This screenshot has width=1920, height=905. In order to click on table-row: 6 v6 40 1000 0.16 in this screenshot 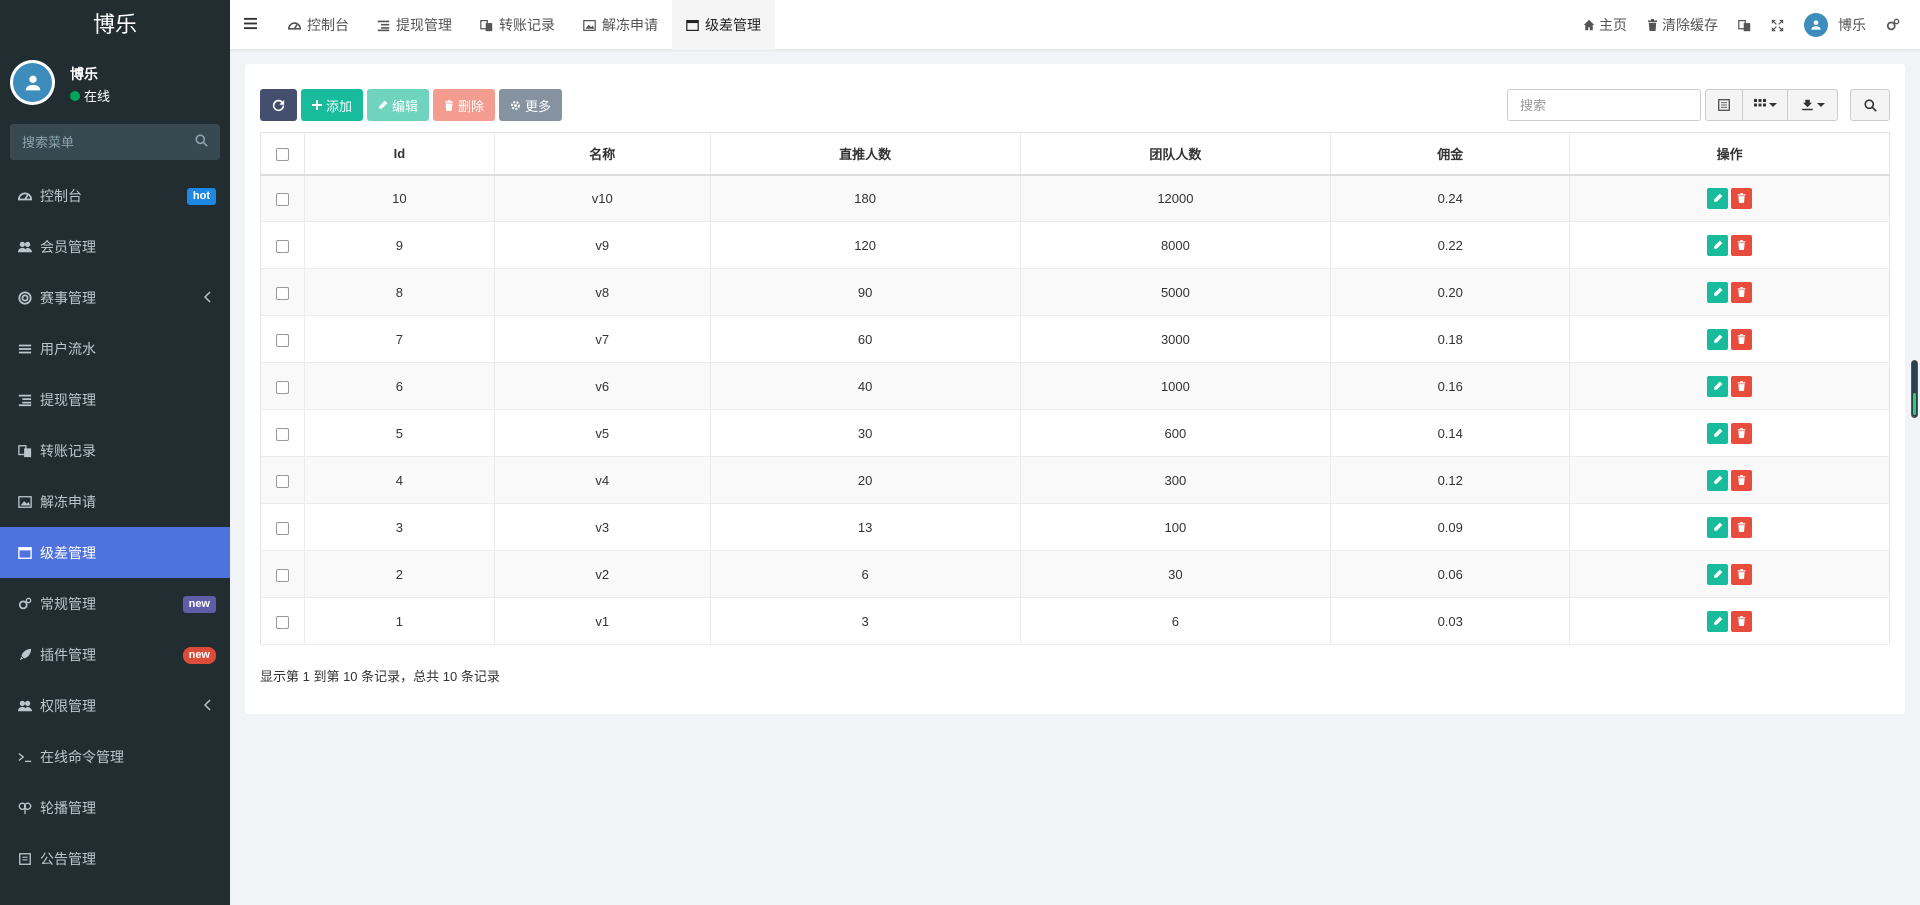, I will do `click(1075, 386)`.